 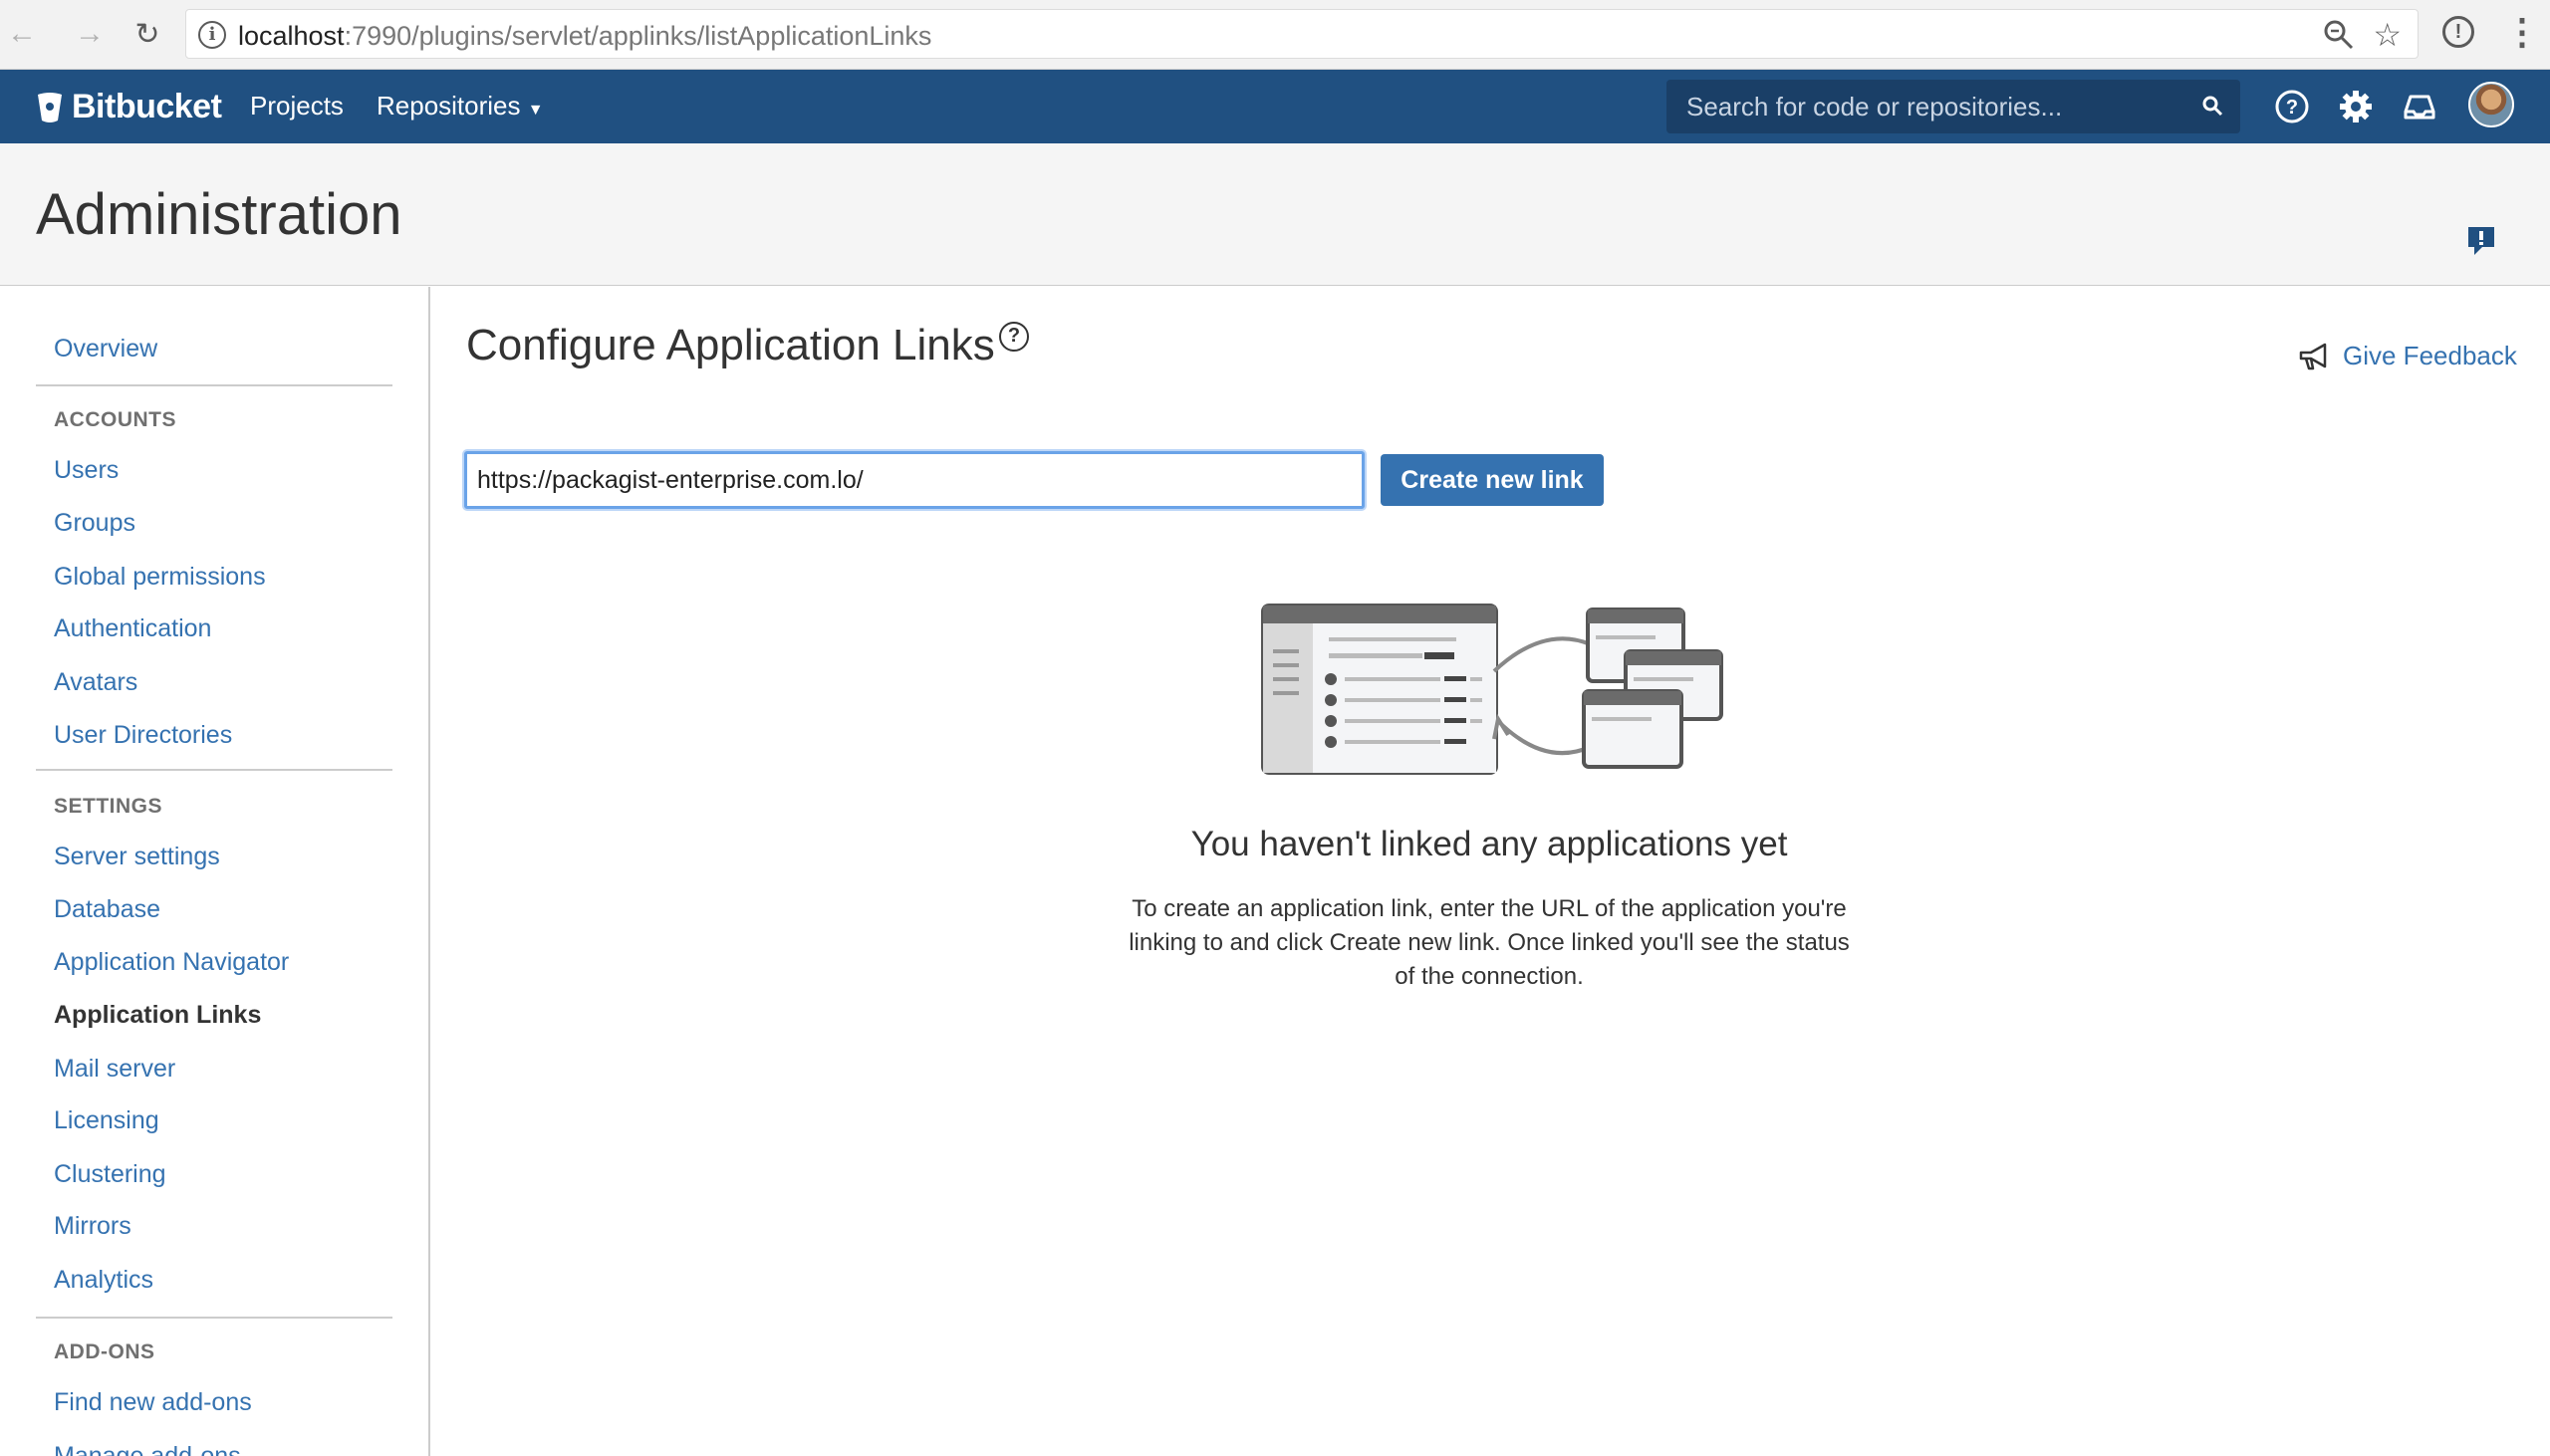 I want to click on bitbucket-logo: Bitbucket, so click(x=129, y=107).